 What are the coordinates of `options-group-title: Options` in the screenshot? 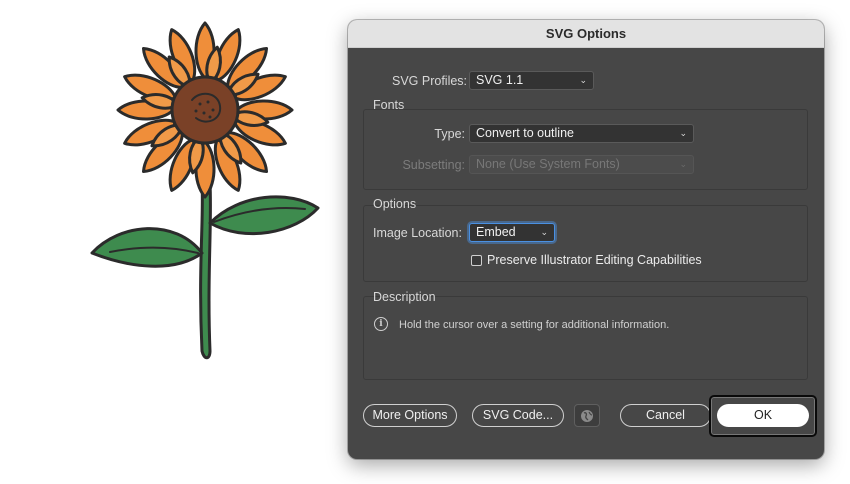 It's located at (395, 204).